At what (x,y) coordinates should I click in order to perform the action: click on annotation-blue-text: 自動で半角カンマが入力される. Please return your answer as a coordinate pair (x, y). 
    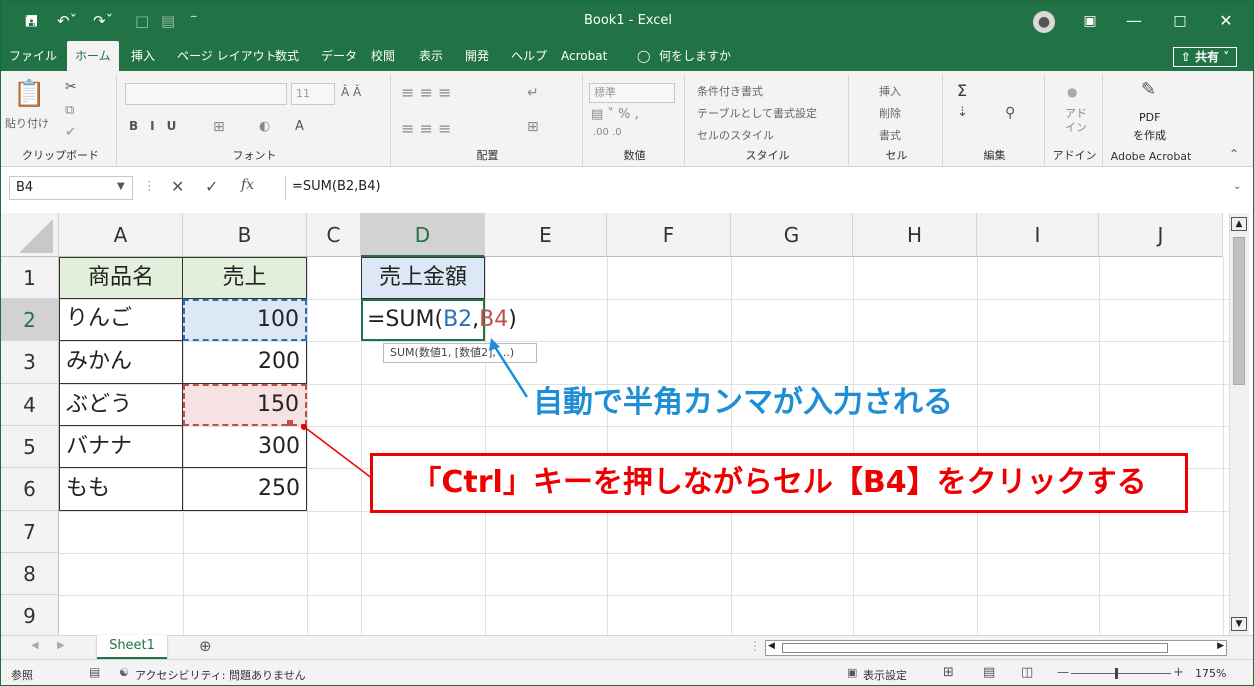
    Looking at the image, I should click on (743, 402).